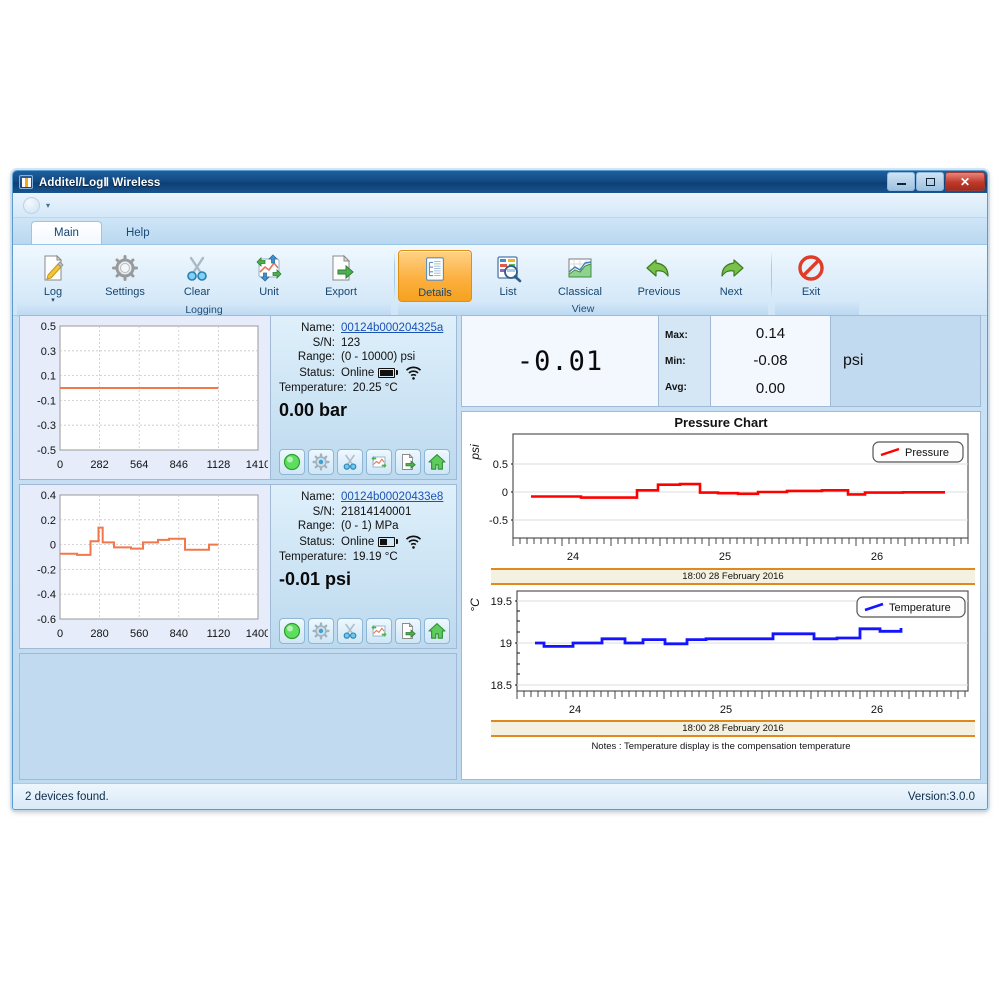 This screenshot has width=1000, height=1000. I want to click on device-name-row: Name: 00124b000204325a, so click(364, 328).